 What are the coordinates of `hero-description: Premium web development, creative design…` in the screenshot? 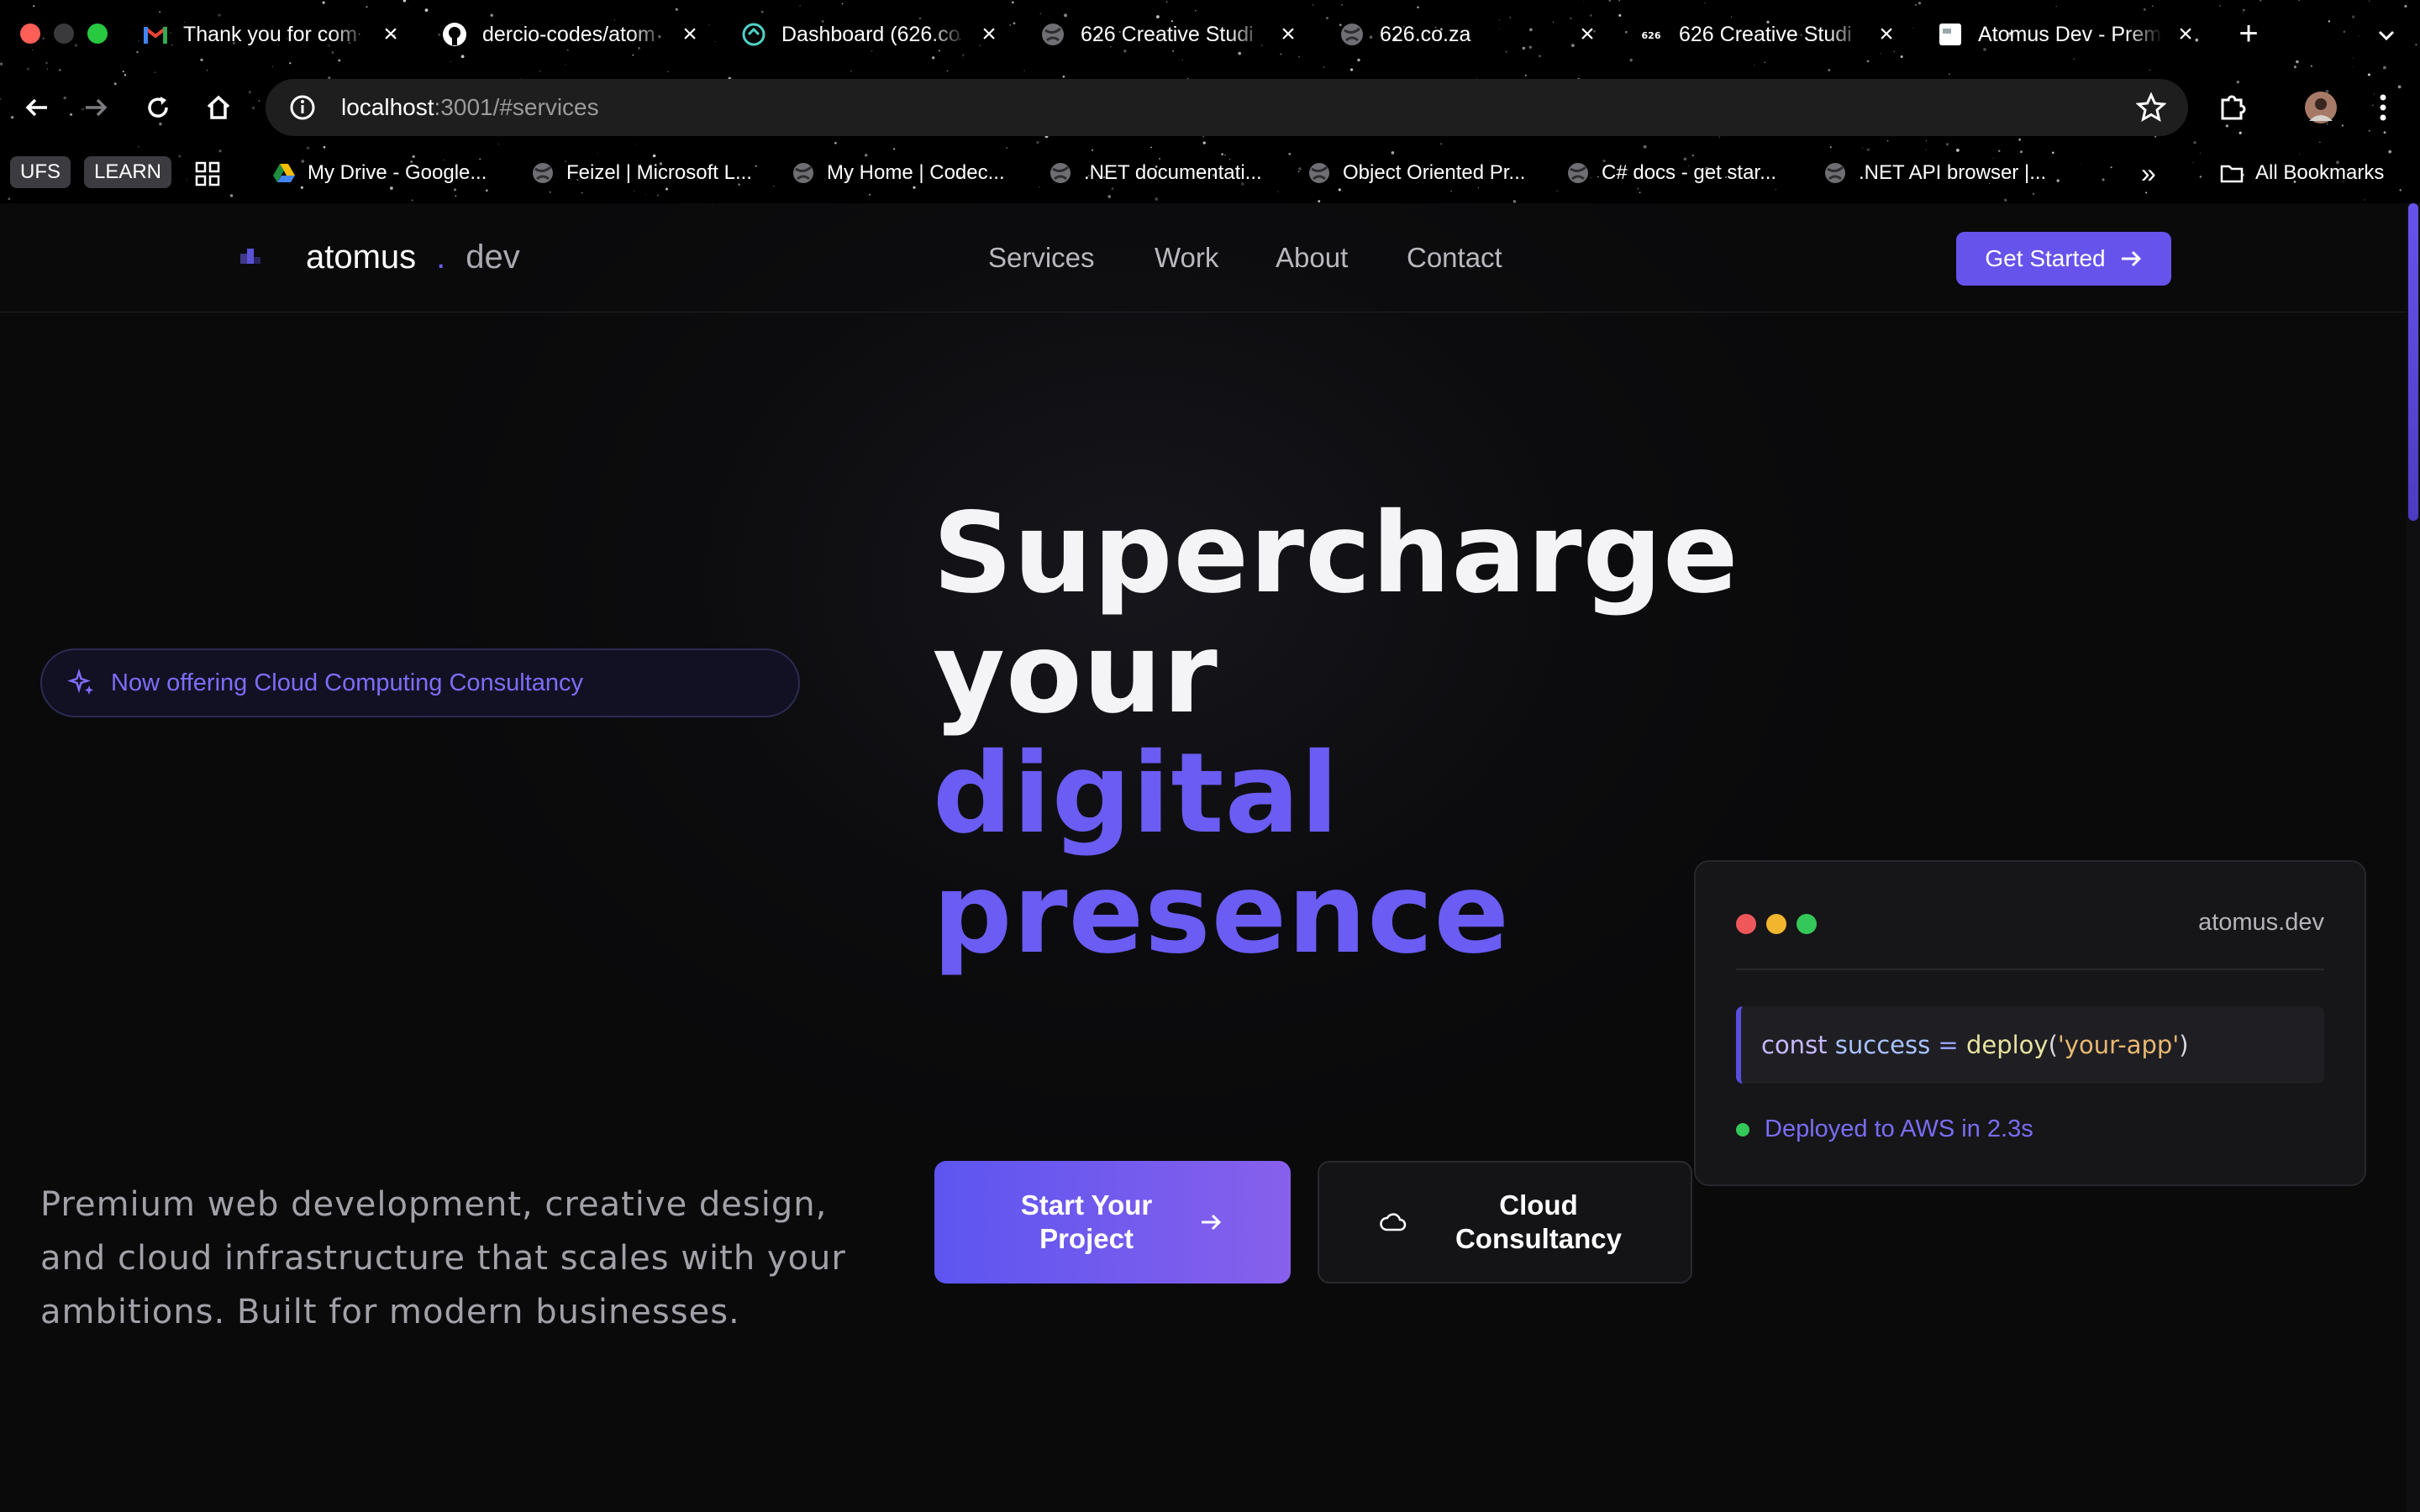 It's located at (443, 1258).